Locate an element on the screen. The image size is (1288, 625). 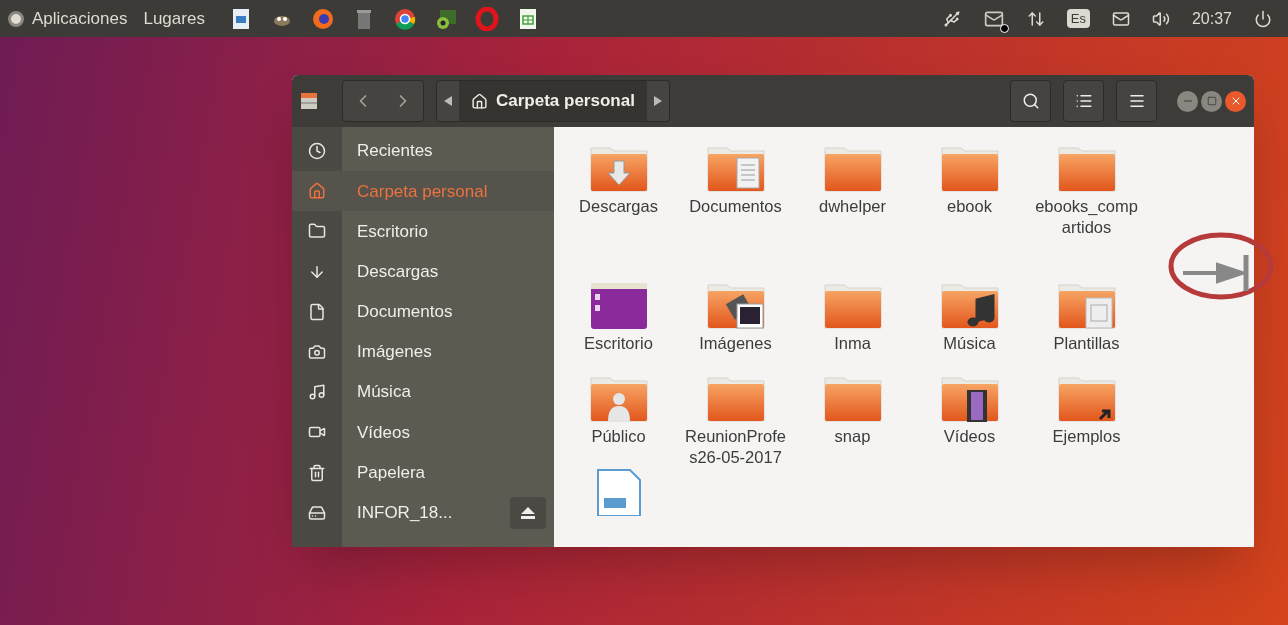
sidebar-item: Música is located at coordinates (423, 392).